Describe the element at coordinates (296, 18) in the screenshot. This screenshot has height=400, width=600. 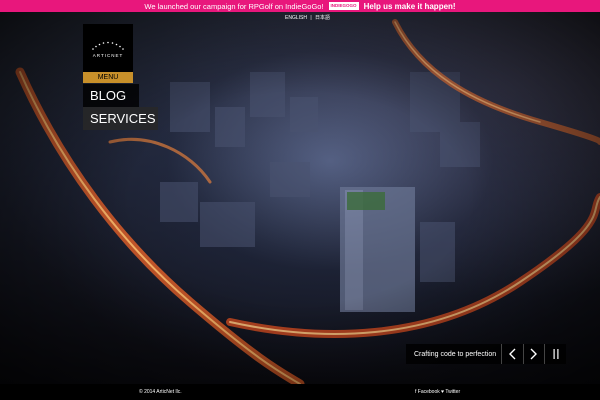
I see `lang-english-link: ENGLISH` at that location.